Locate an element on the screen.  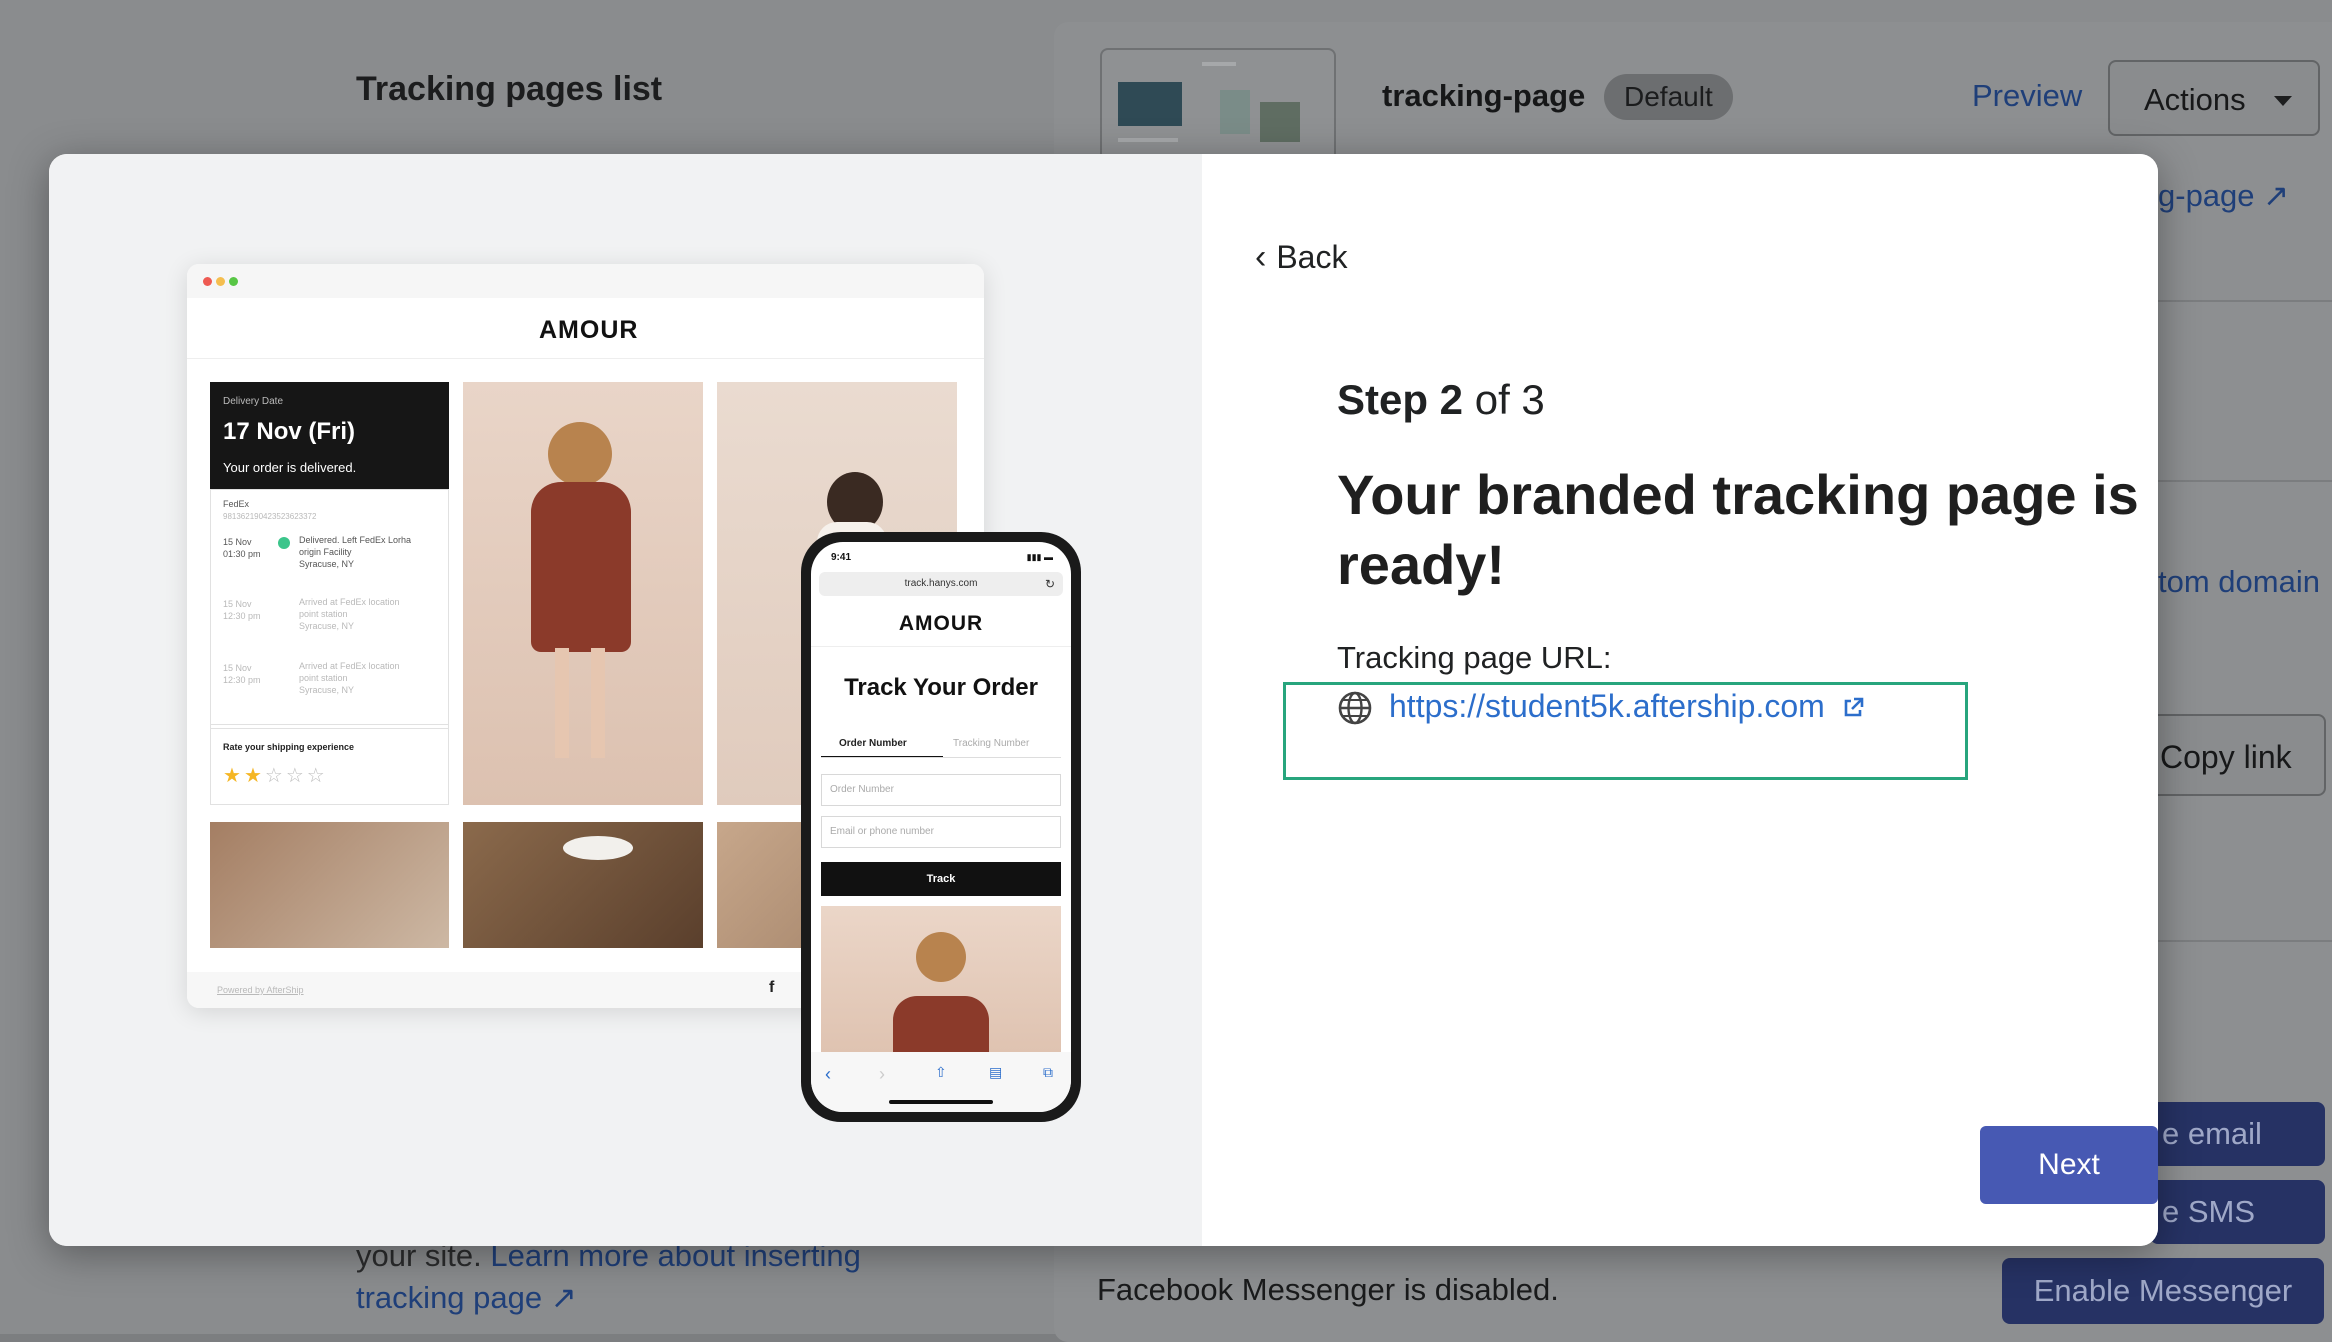
enable-email-button: e email is located at coordinates (2237, 1134).